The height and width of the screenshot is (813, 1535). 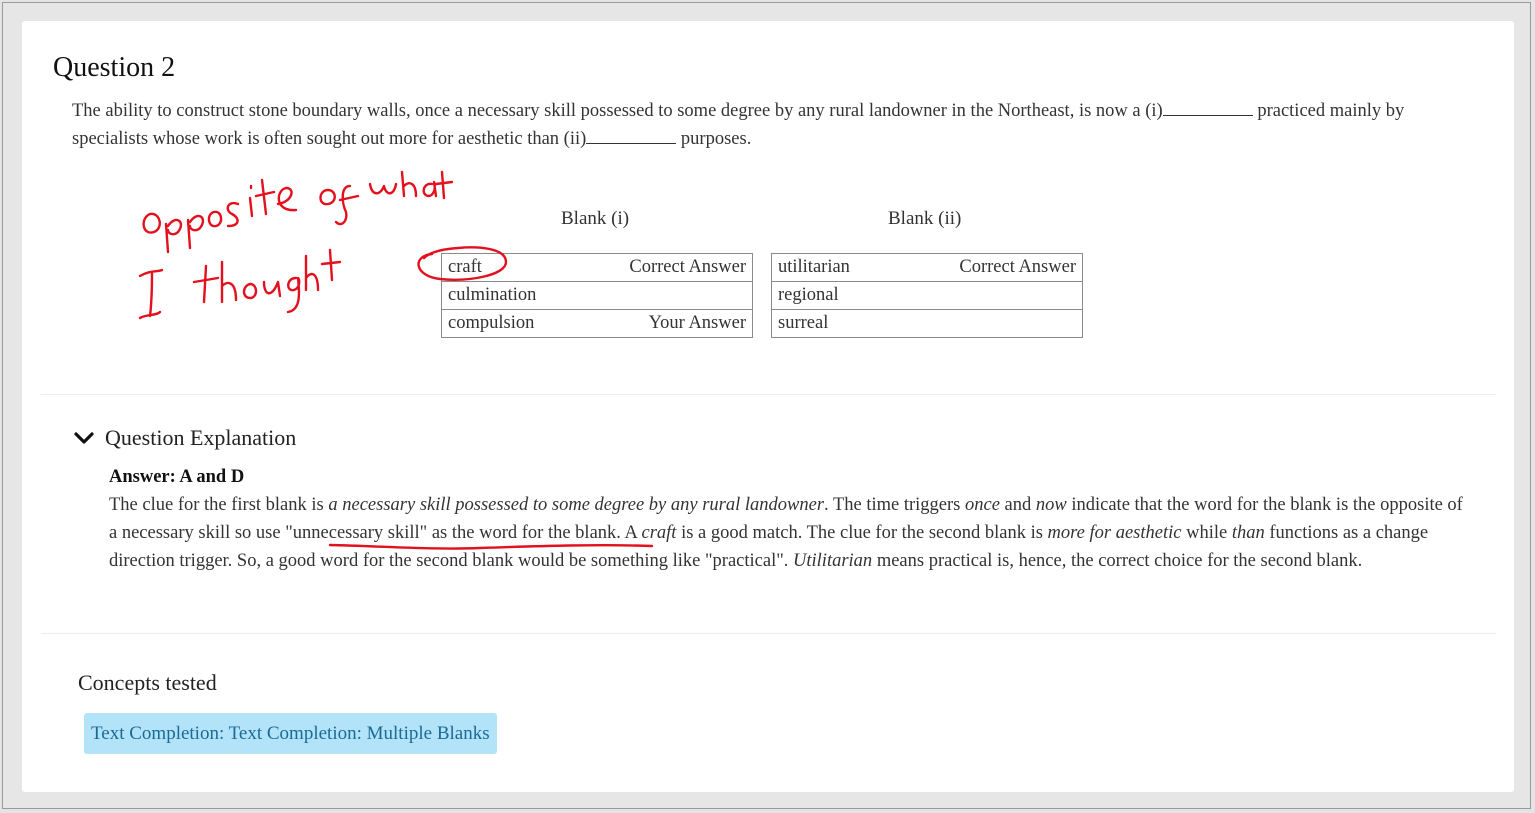 What do you see at coordinates (595, 218) in the screenshot?
I see `blank-i-heading: Blank (i)` at bounding box center [595, 218].